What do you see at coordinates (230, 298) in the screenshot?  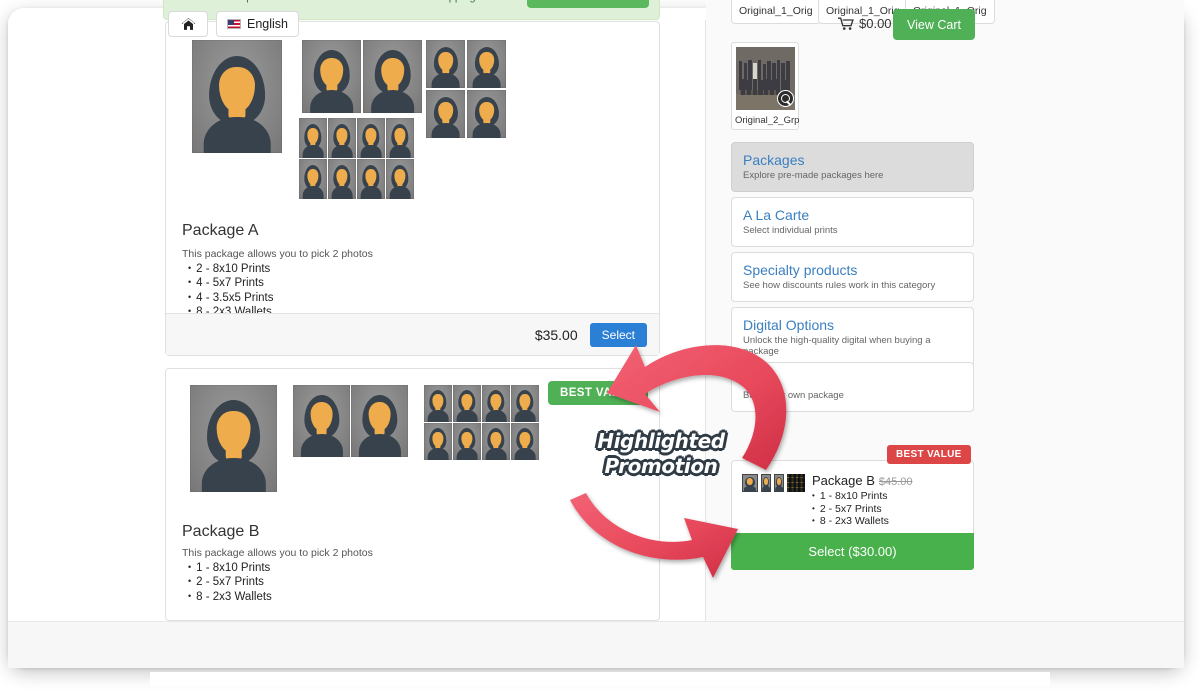 I see `list-item: 4 - 3.5x5 Prints` at bounding box center [230, 298].